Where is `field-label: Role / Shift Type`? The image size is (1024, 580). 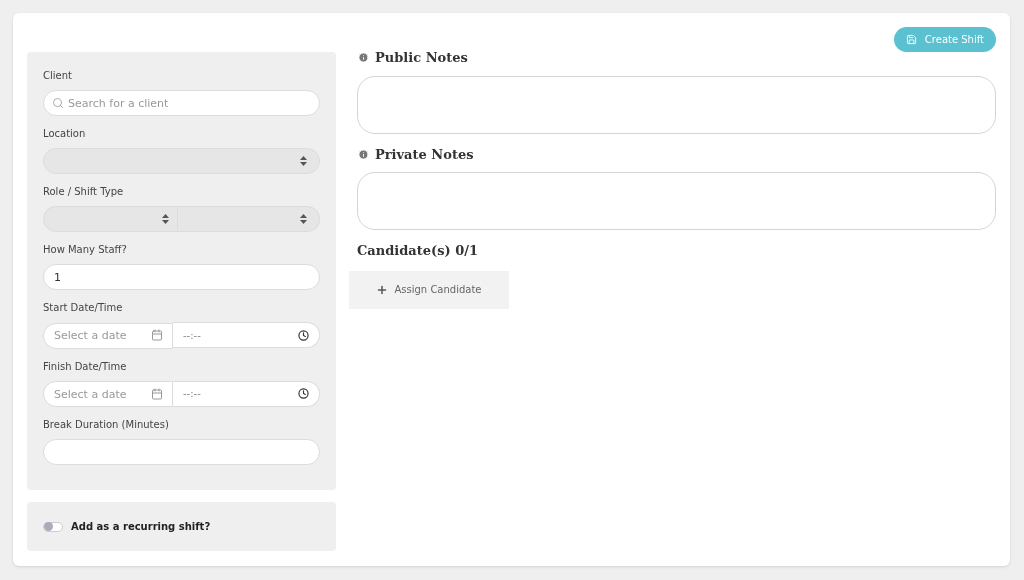
field-label: Role / Shift Type is located at coordinates (84, 192).